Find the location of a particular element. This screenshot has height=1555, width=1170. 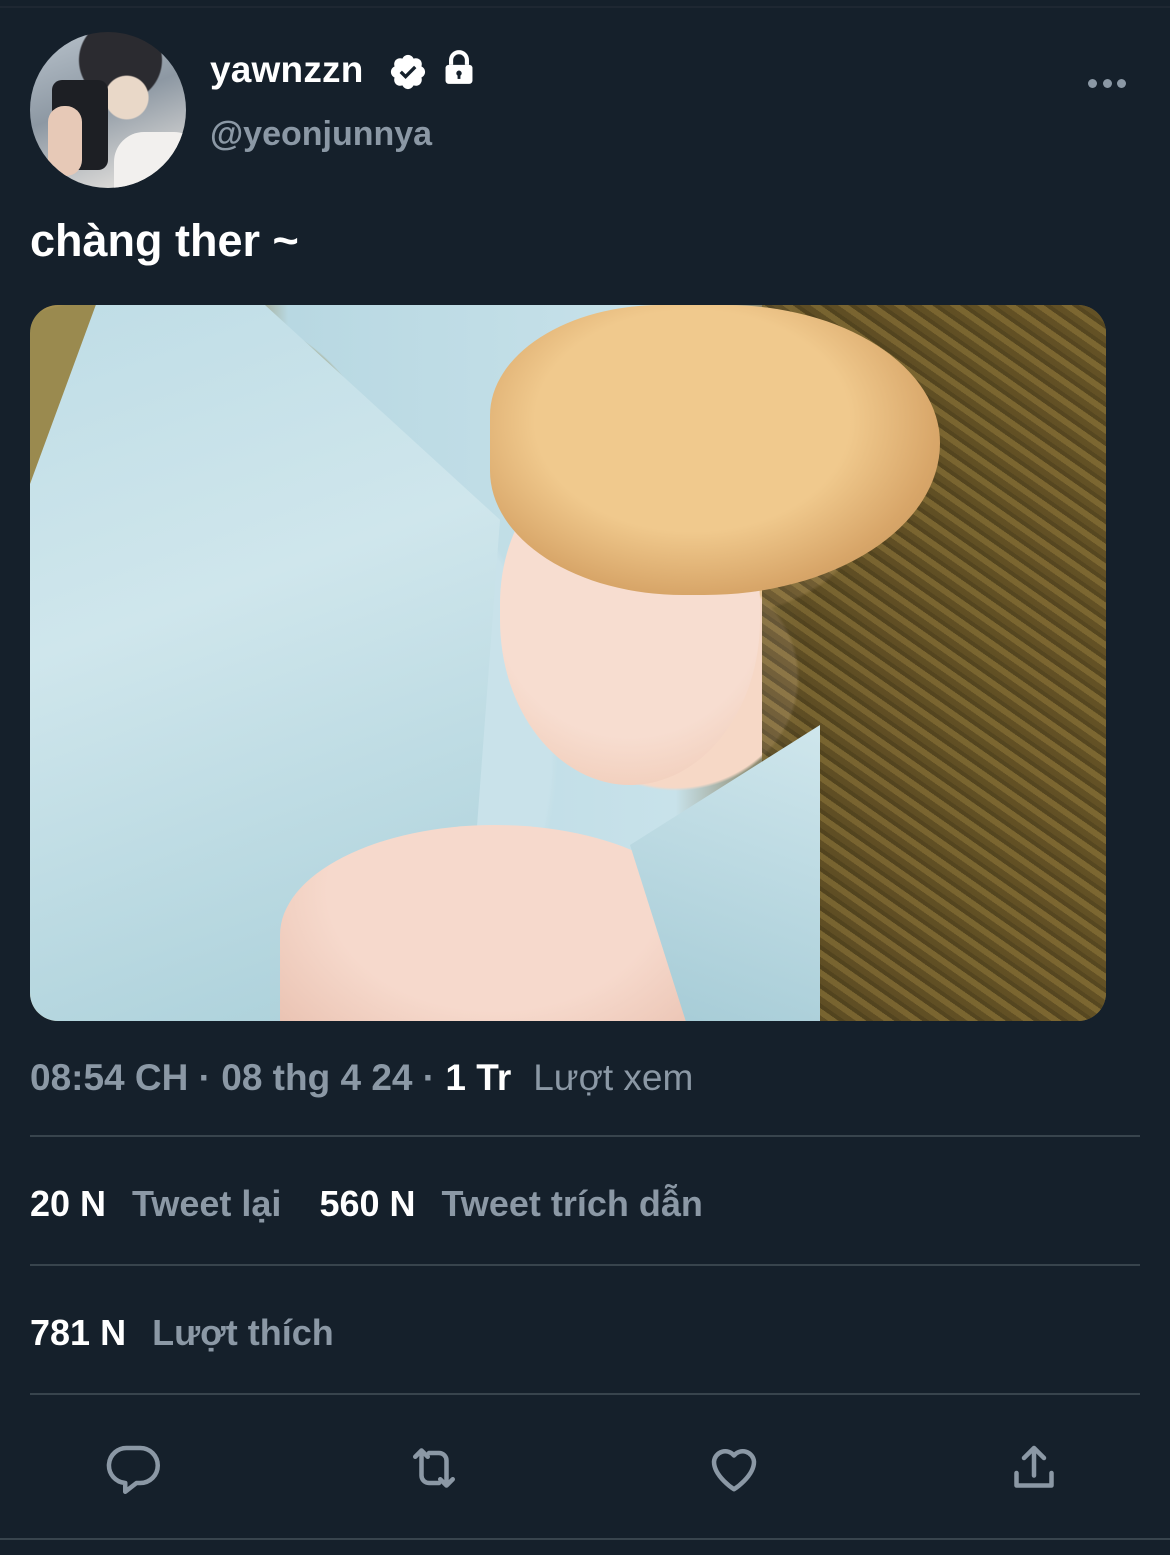

reply-button is located at coordinates (134, 1468).